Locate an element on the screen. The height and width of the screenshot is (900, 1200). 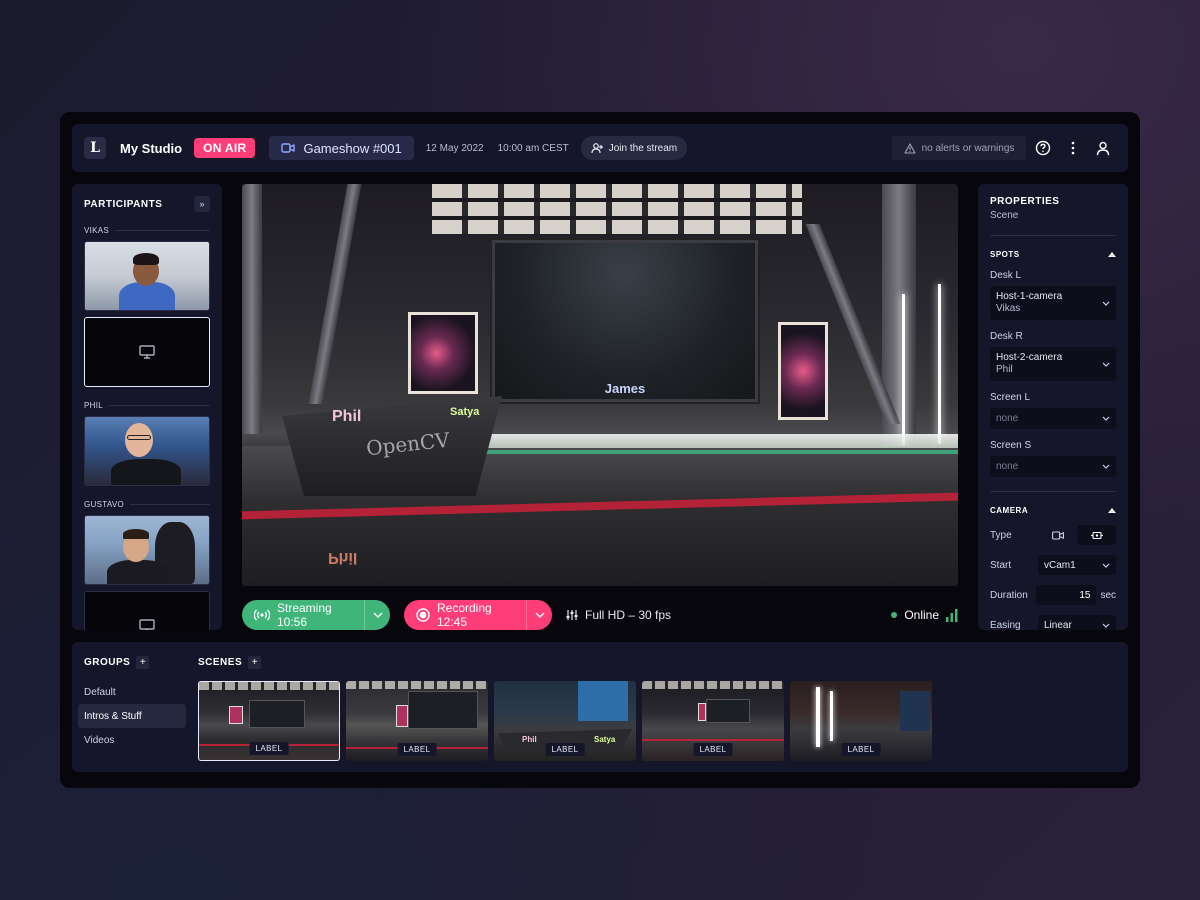
group-item: Intros & Stuff is located at coordinates (132, 716).